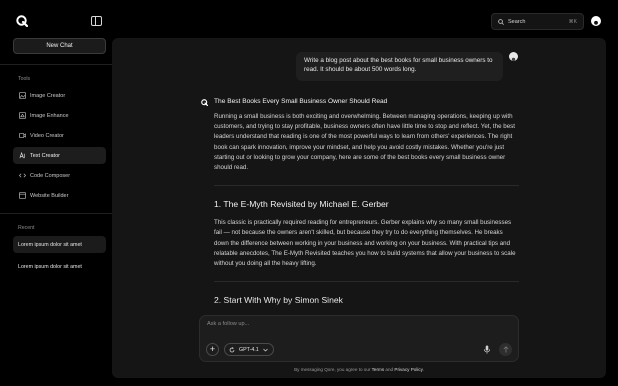  What do you see at coordinates (537, 21) in the screenshot?
I see `search-button: Search ⌘K` at bounding box center [537, 21].